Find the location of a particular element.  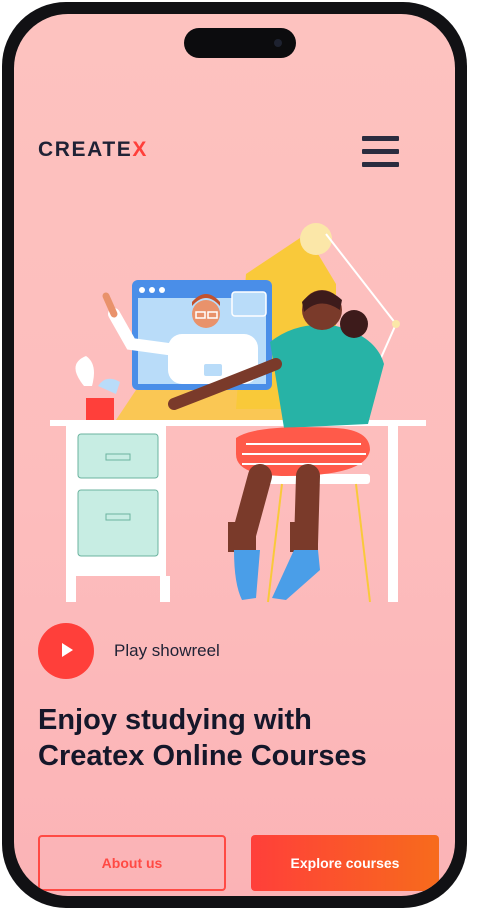

camera-icon is located at coordinates (278, 43).